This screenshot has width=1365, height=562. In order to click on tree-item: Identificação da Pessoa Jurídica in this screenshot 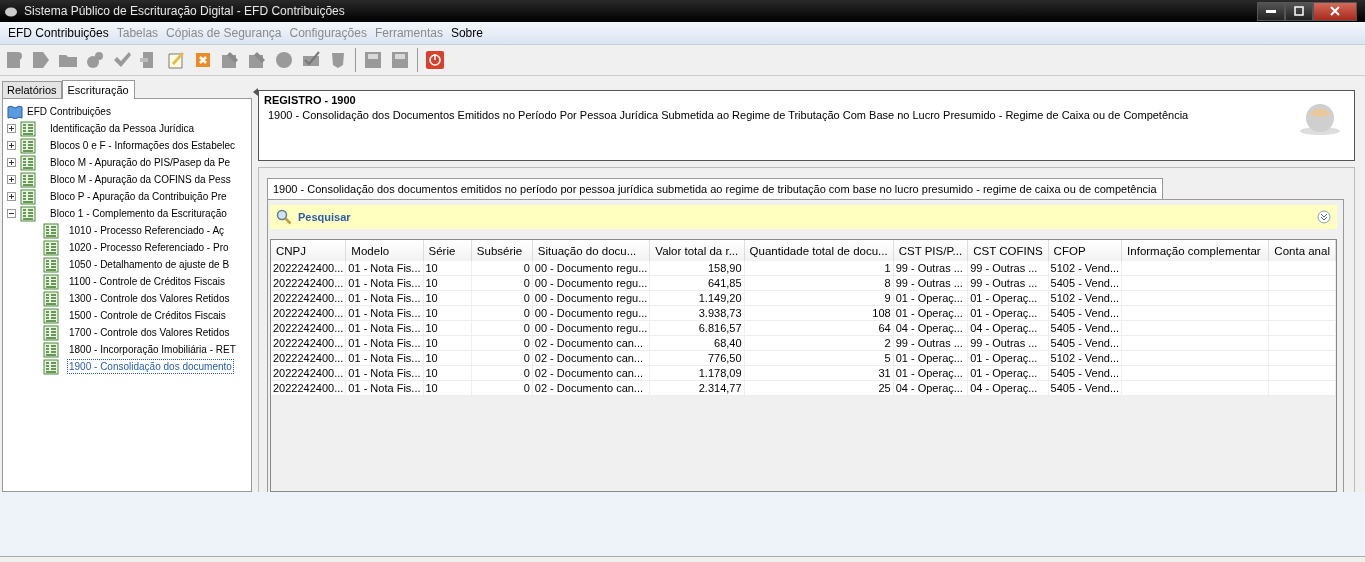, I will do `click(122, 128)`.